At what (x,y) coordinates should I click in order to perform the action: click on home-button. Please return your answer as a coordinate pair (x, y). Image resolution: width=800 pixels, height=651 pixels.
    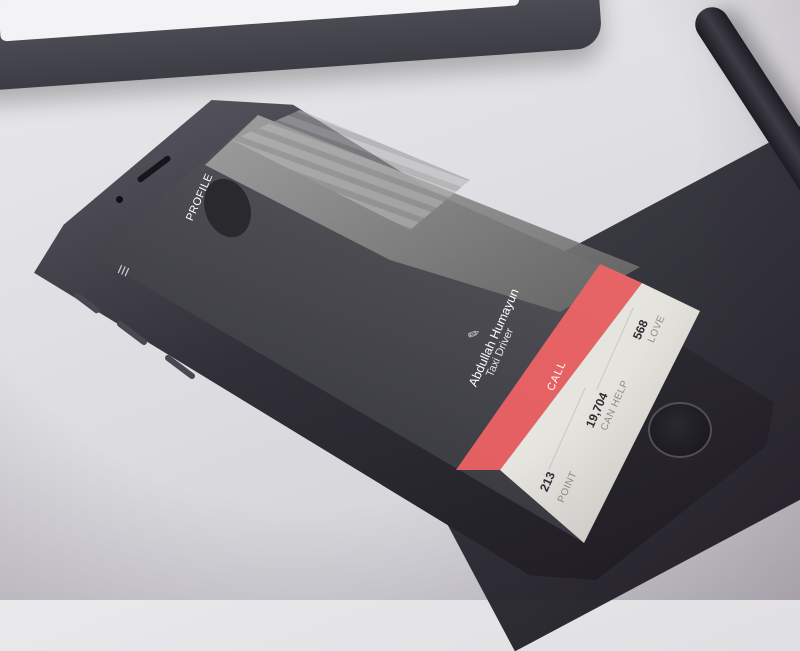
    Looking at the image, I should click on (680, 430).